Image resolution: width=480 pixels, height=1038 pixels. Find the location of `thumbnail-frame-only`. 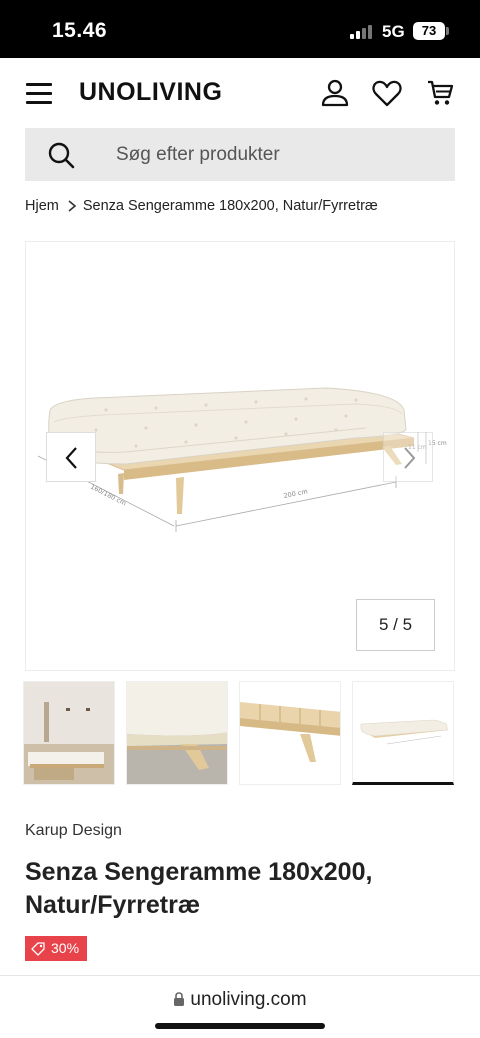

thumbnail-frame-only is located at coordinates (290, 733).